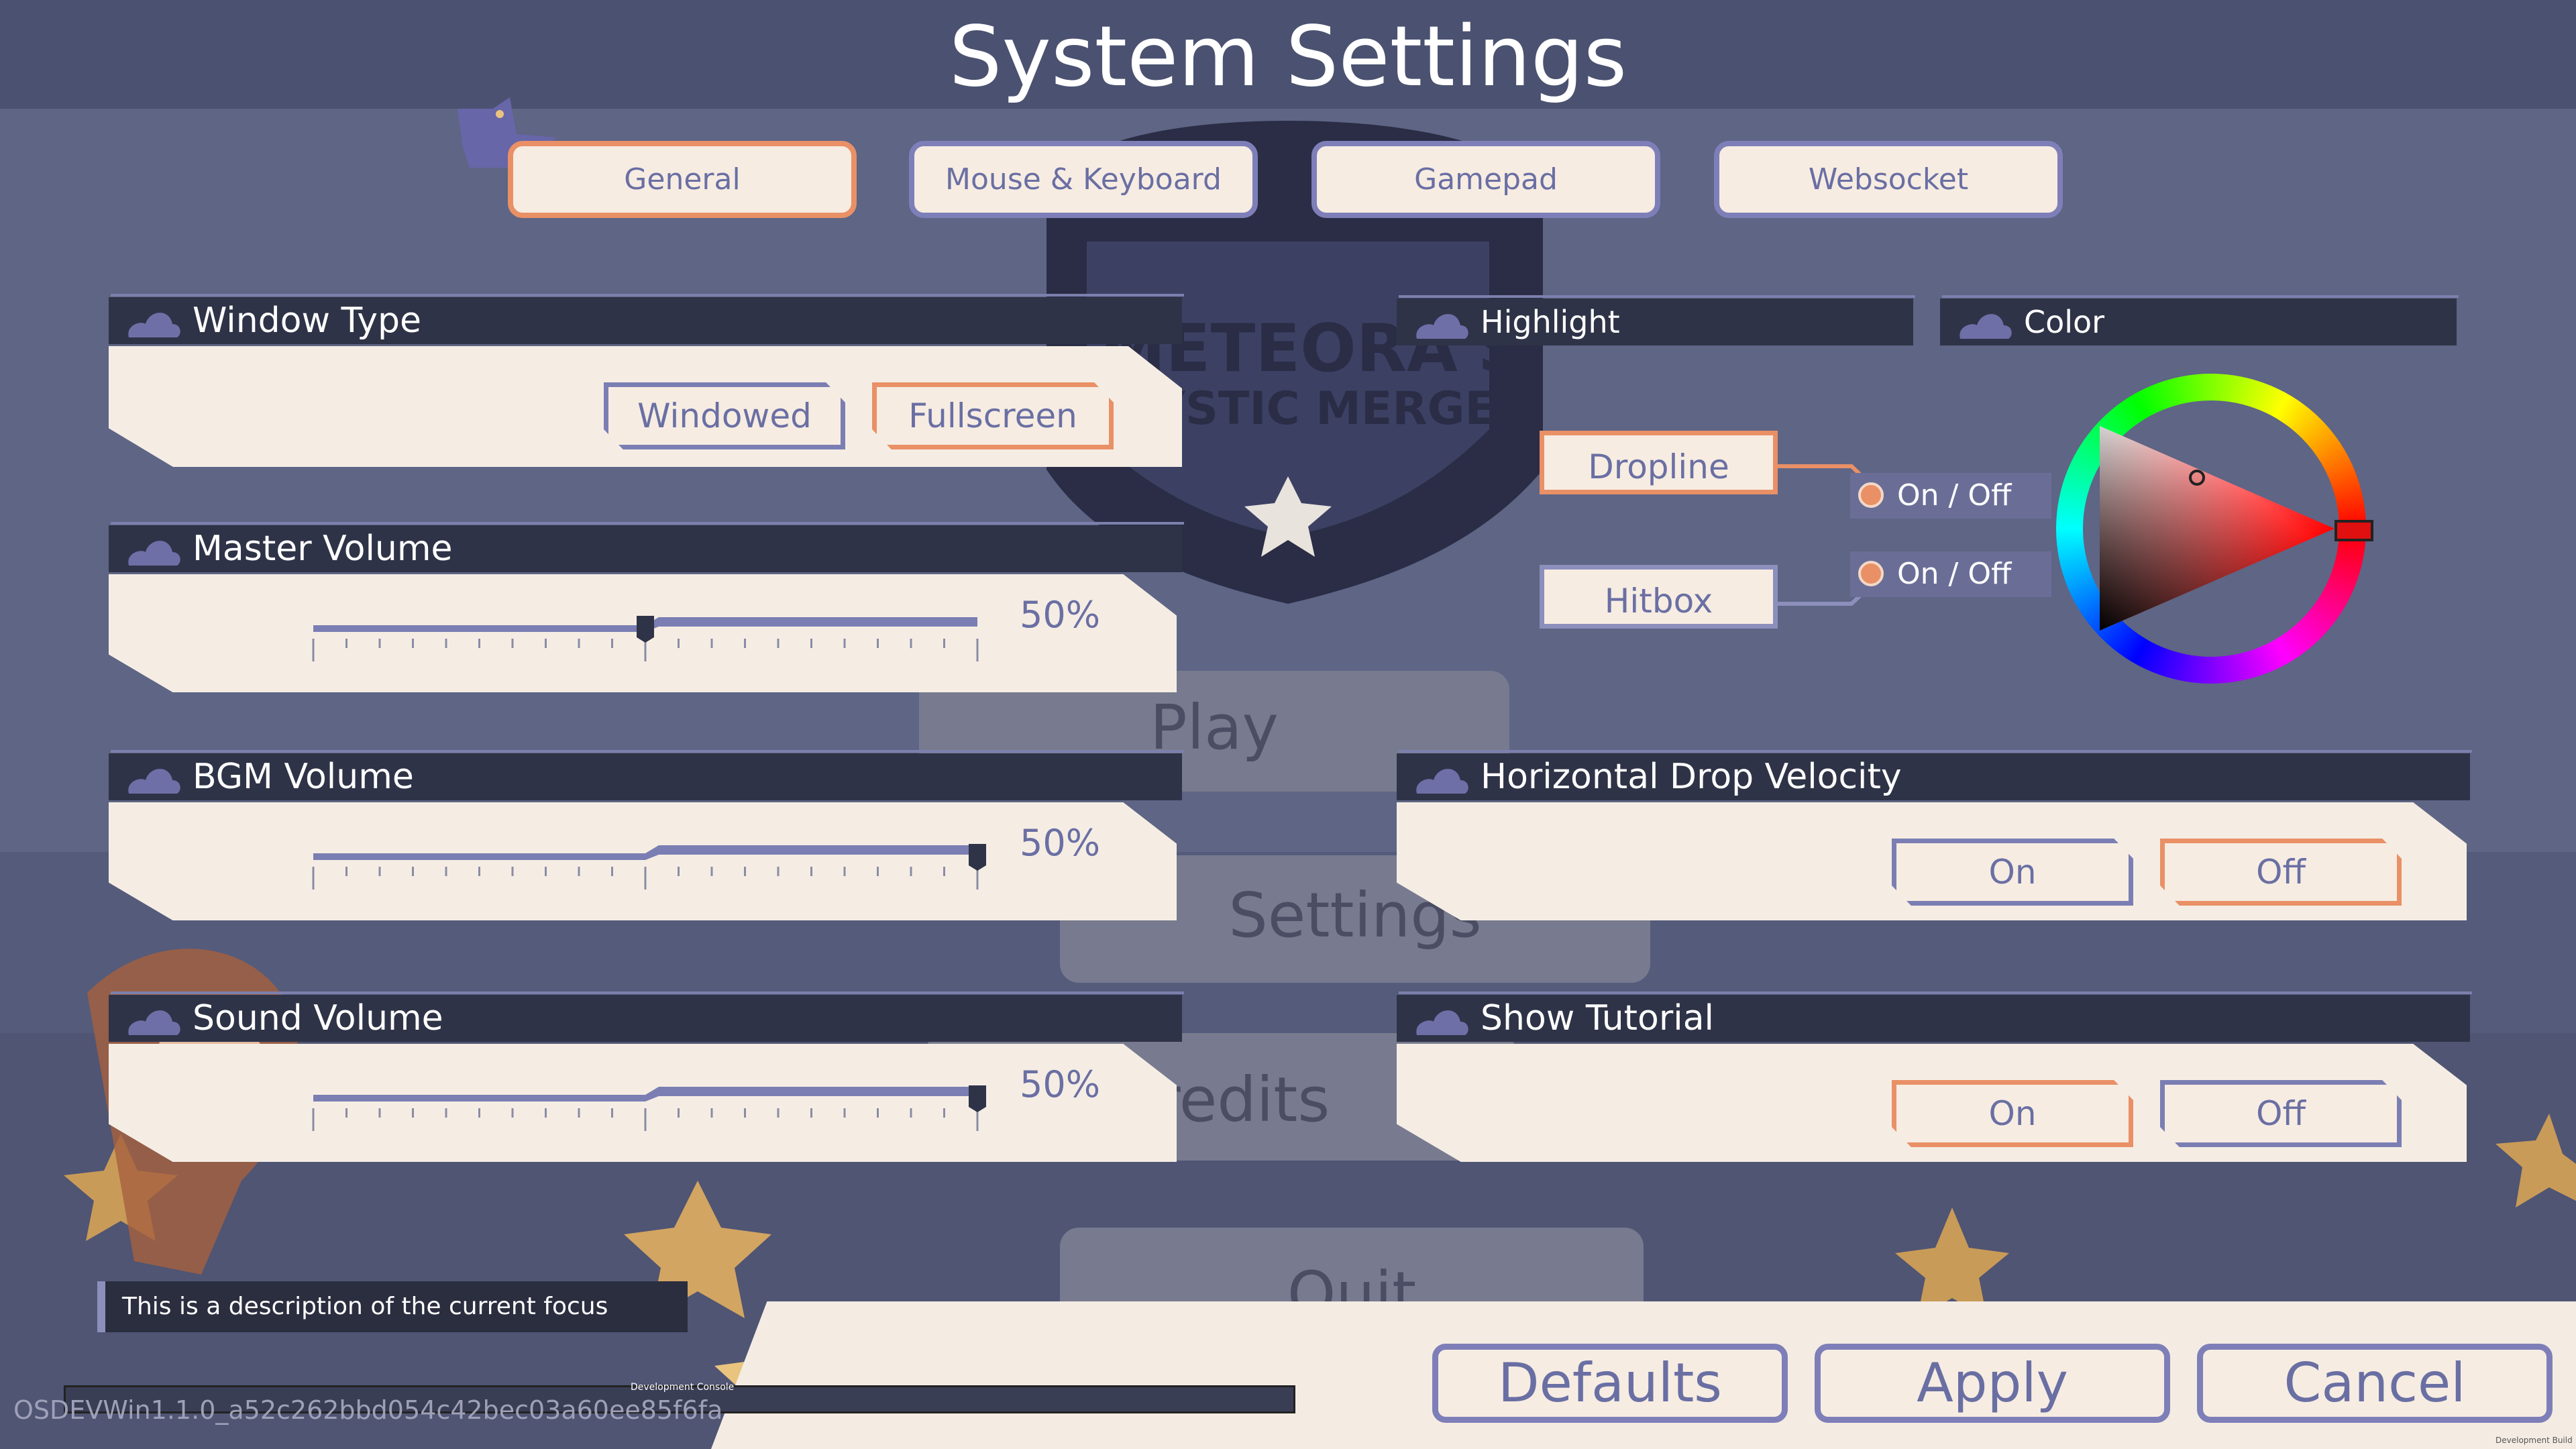  I want to click on hitbox-toggle-label: On / Off, so click(1954, 574).